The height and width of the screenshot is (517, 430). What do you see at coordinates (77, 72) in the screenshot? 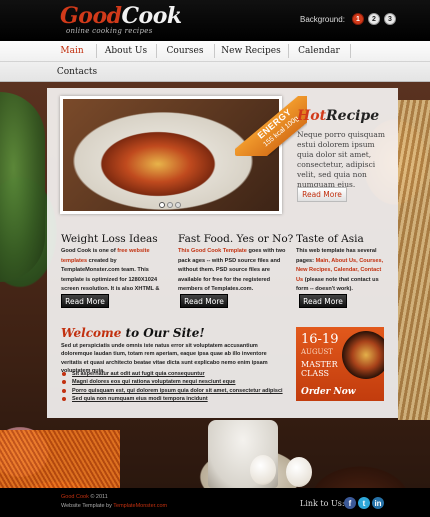
I see `nav-item-contacts: Contacts` at bounding box center [77, 72].